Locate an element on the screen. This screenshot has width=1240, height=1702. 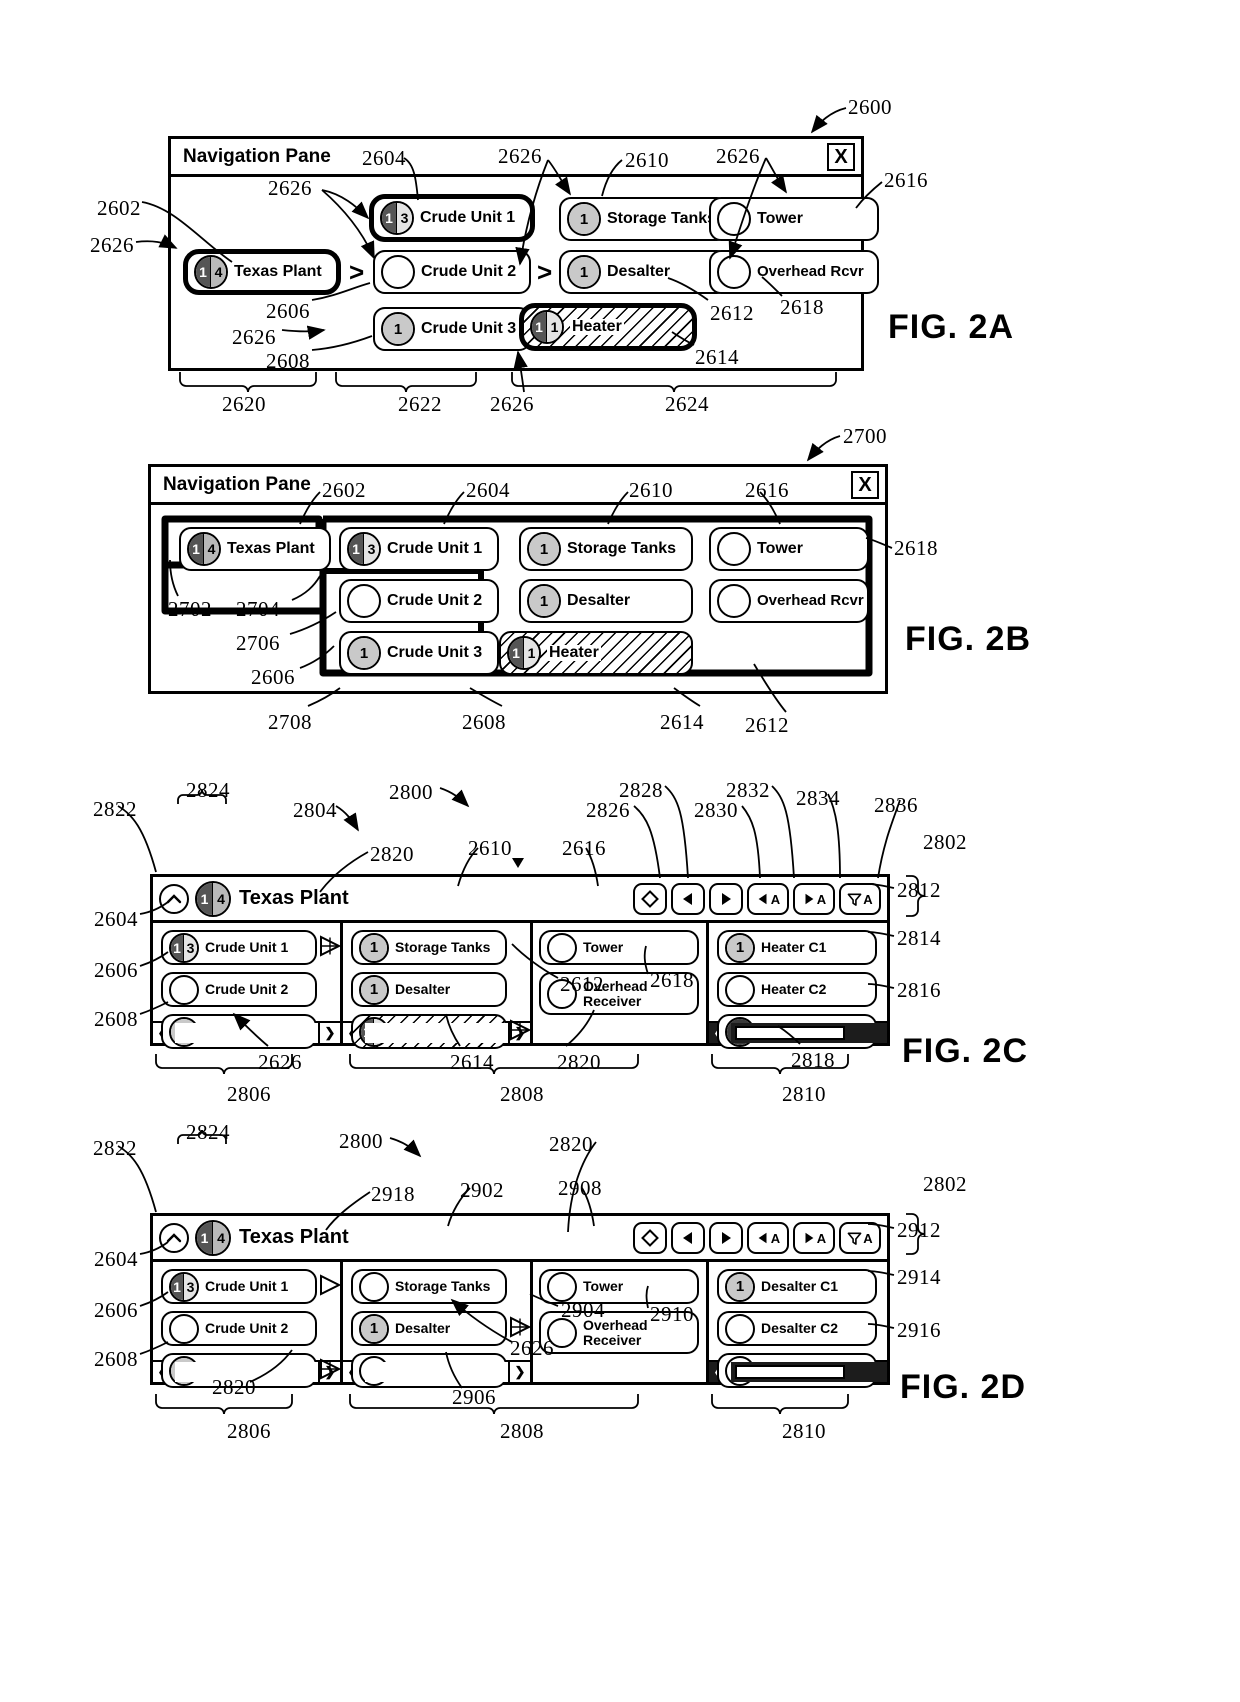
triangle-right-icon is located at coordinates (726, 1238).